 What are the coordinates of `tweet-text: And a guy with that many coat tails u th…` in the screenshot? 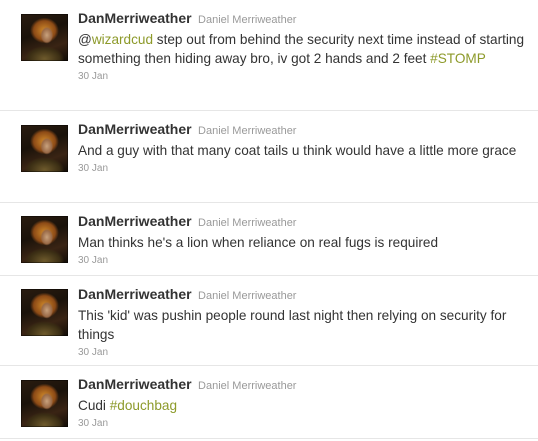 It's located at (303, 150).